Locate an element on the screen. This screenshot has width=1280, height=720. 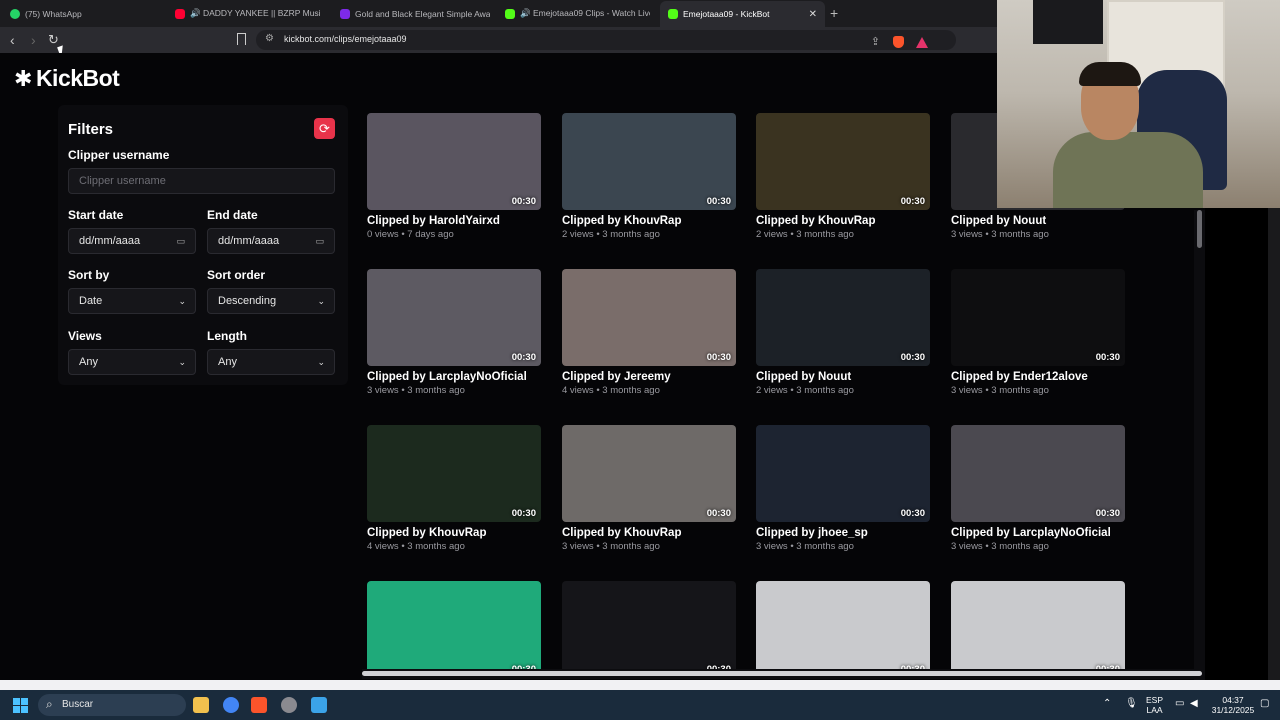
horizontal-scrollbar is located at coordinates (783, 674).